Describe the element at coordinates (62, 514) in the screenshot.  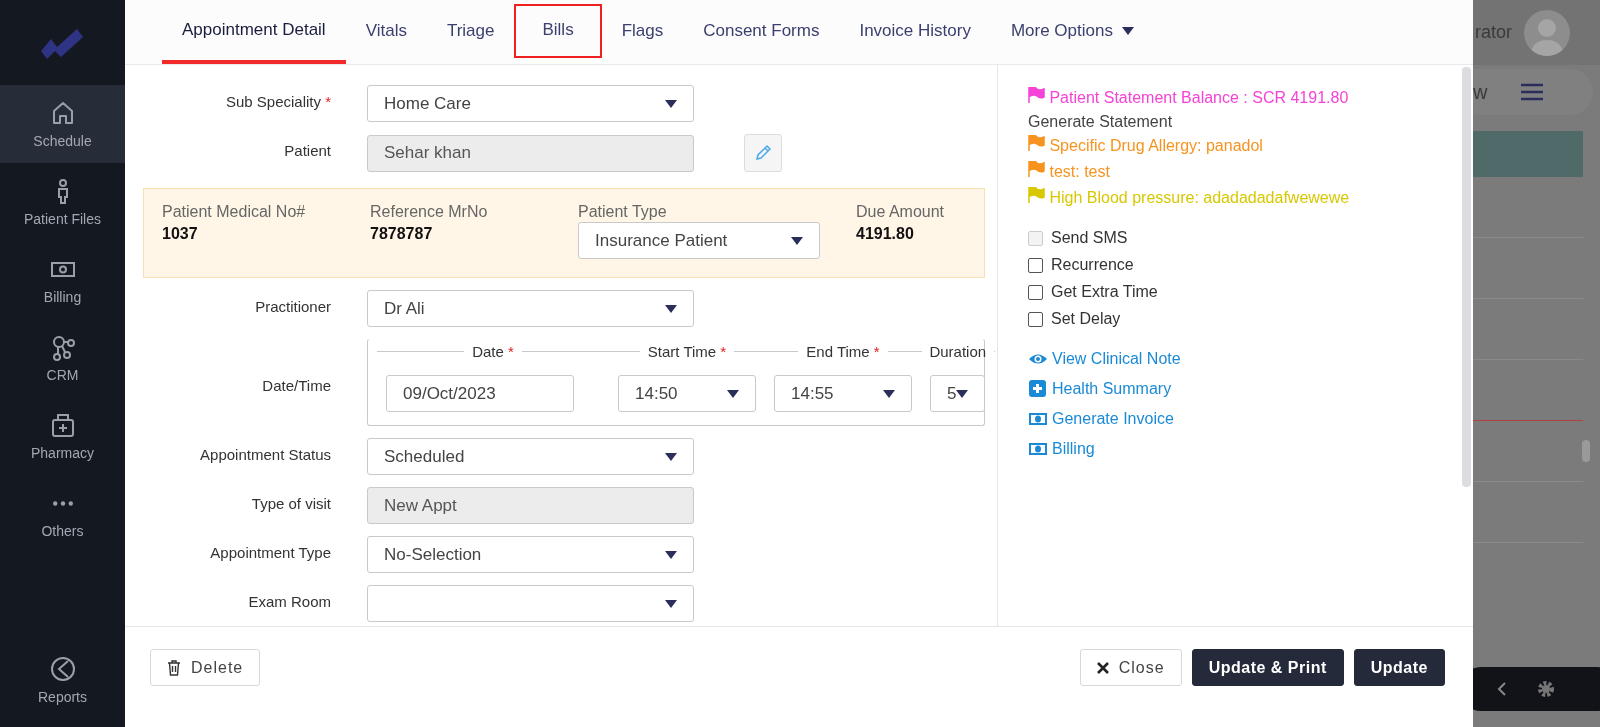
I see `nav-item: Others` at that location.